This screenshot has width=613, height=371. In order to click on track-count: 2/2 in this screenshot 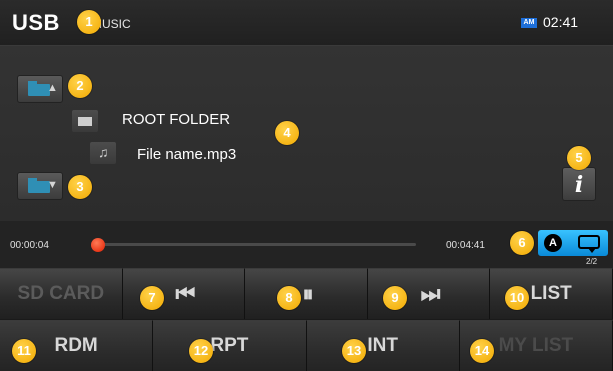, I will do `click(592, 261)`.